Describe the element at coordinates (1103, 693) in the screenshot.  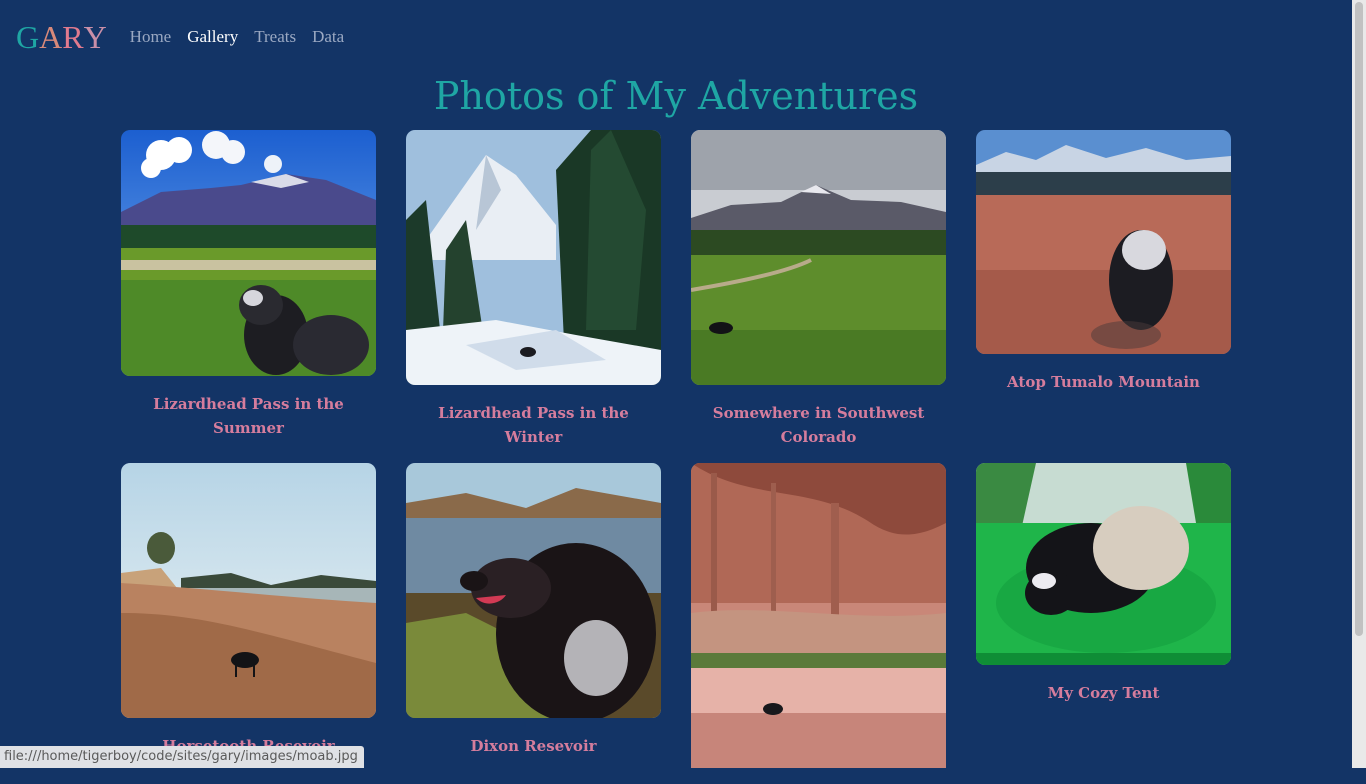
I see `photo-caption: My Cozy Tent` at that location.